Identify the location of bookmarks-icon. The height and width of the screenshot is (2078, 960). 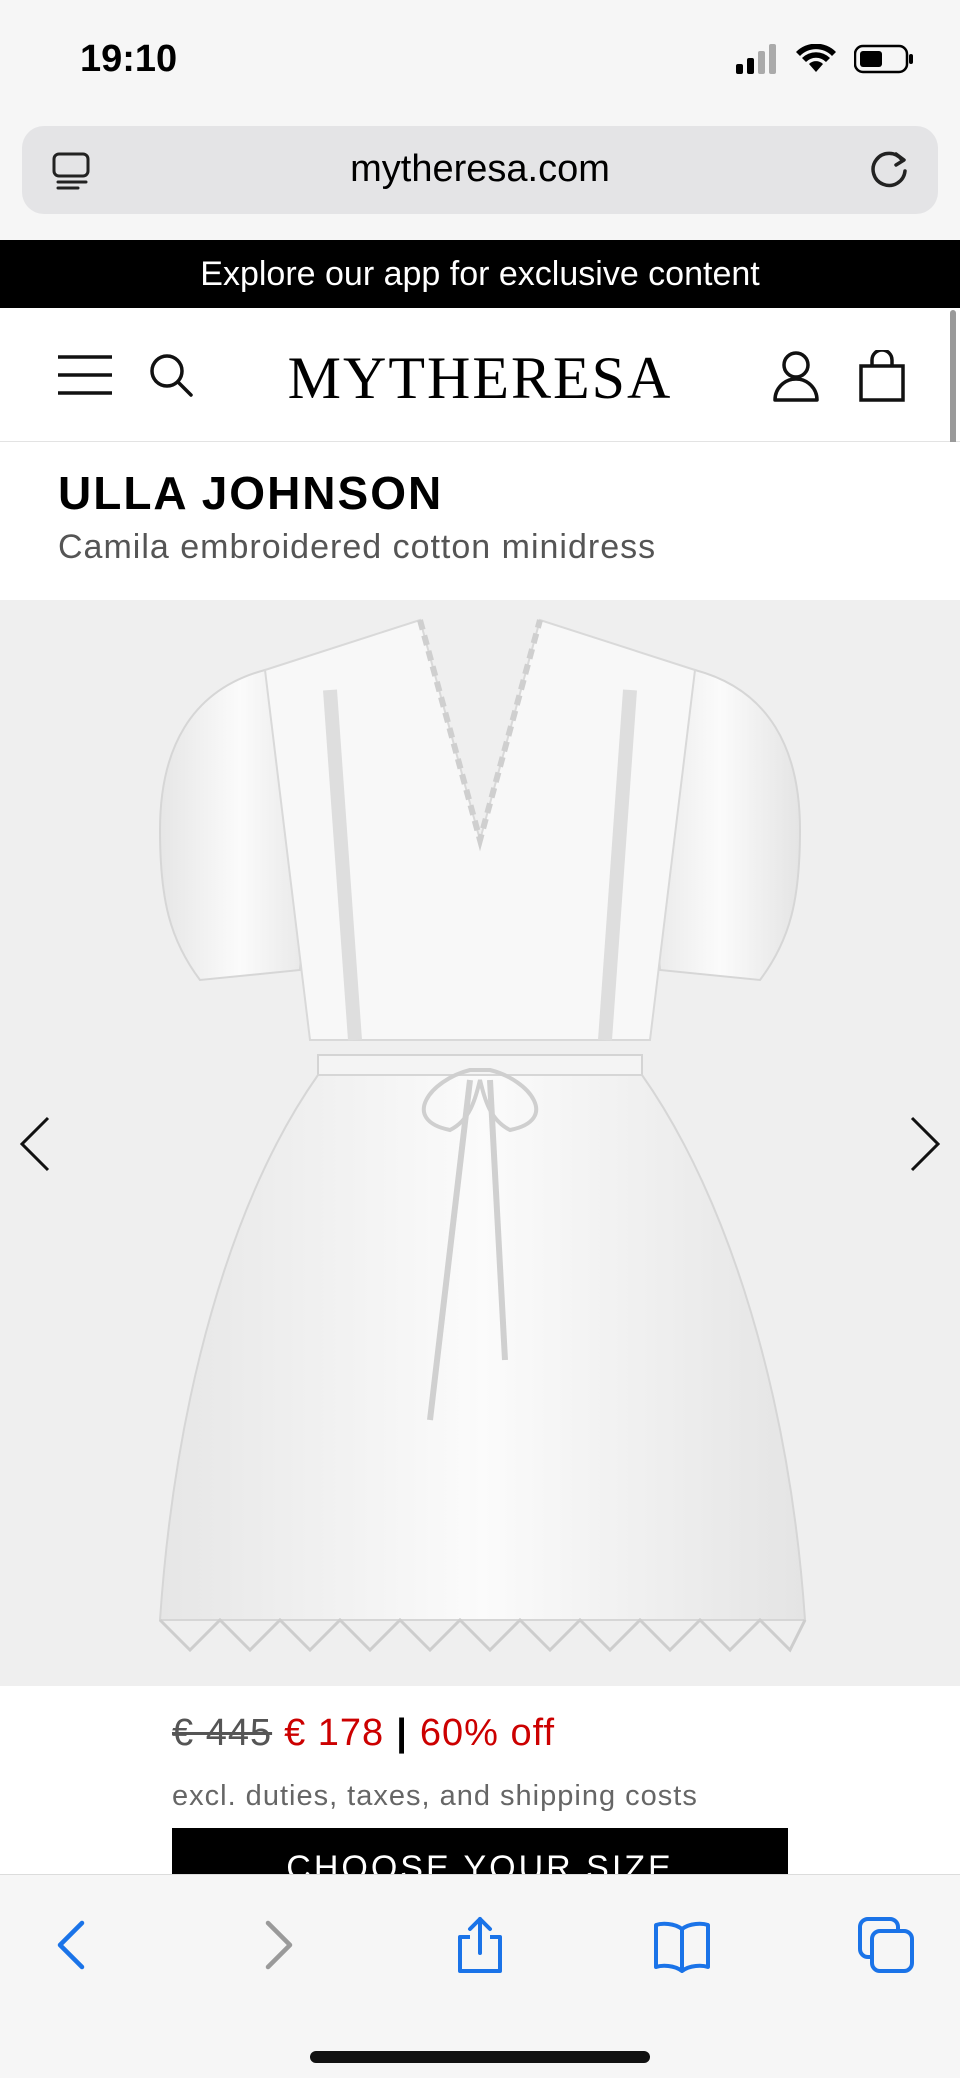
(682, 1945).